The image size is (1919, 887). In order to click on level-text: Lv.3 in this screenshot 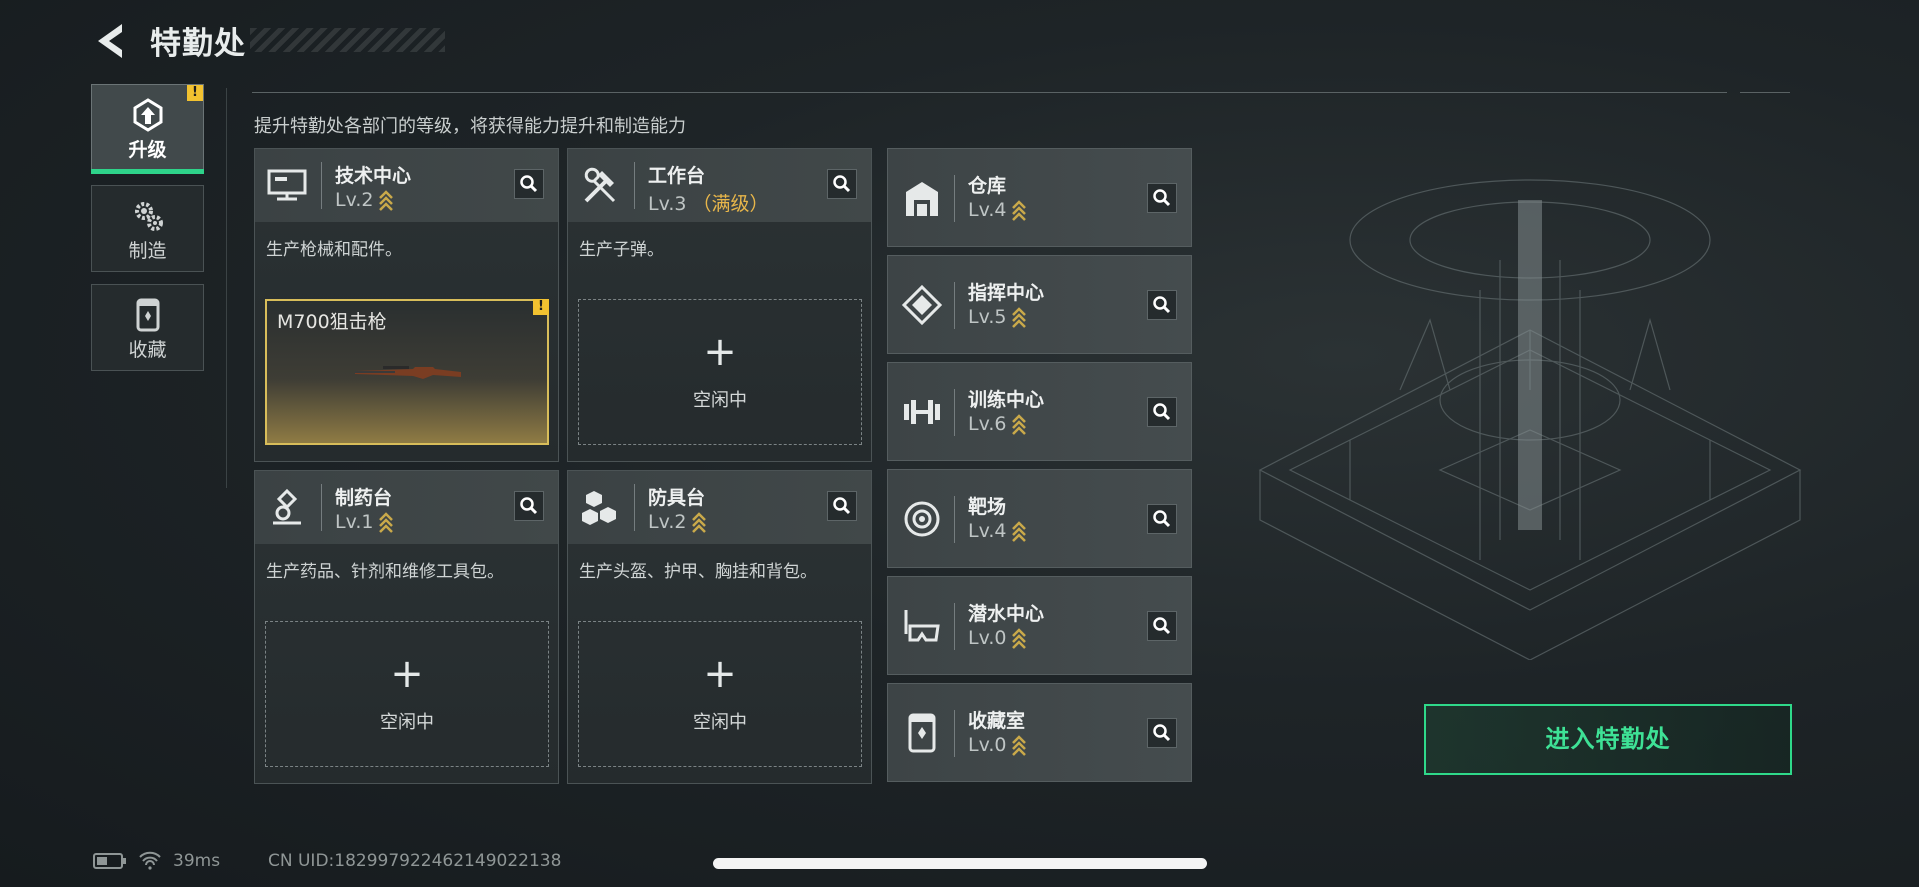, I will do `click(667, 204)`.